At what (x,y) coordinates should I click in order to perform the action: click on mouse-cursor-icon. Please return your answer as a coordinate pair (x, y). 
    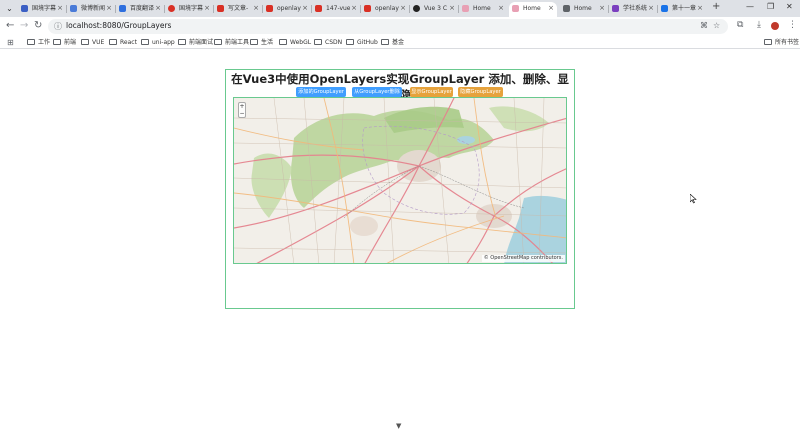
    Looking at the image, I should click on (693, 199).